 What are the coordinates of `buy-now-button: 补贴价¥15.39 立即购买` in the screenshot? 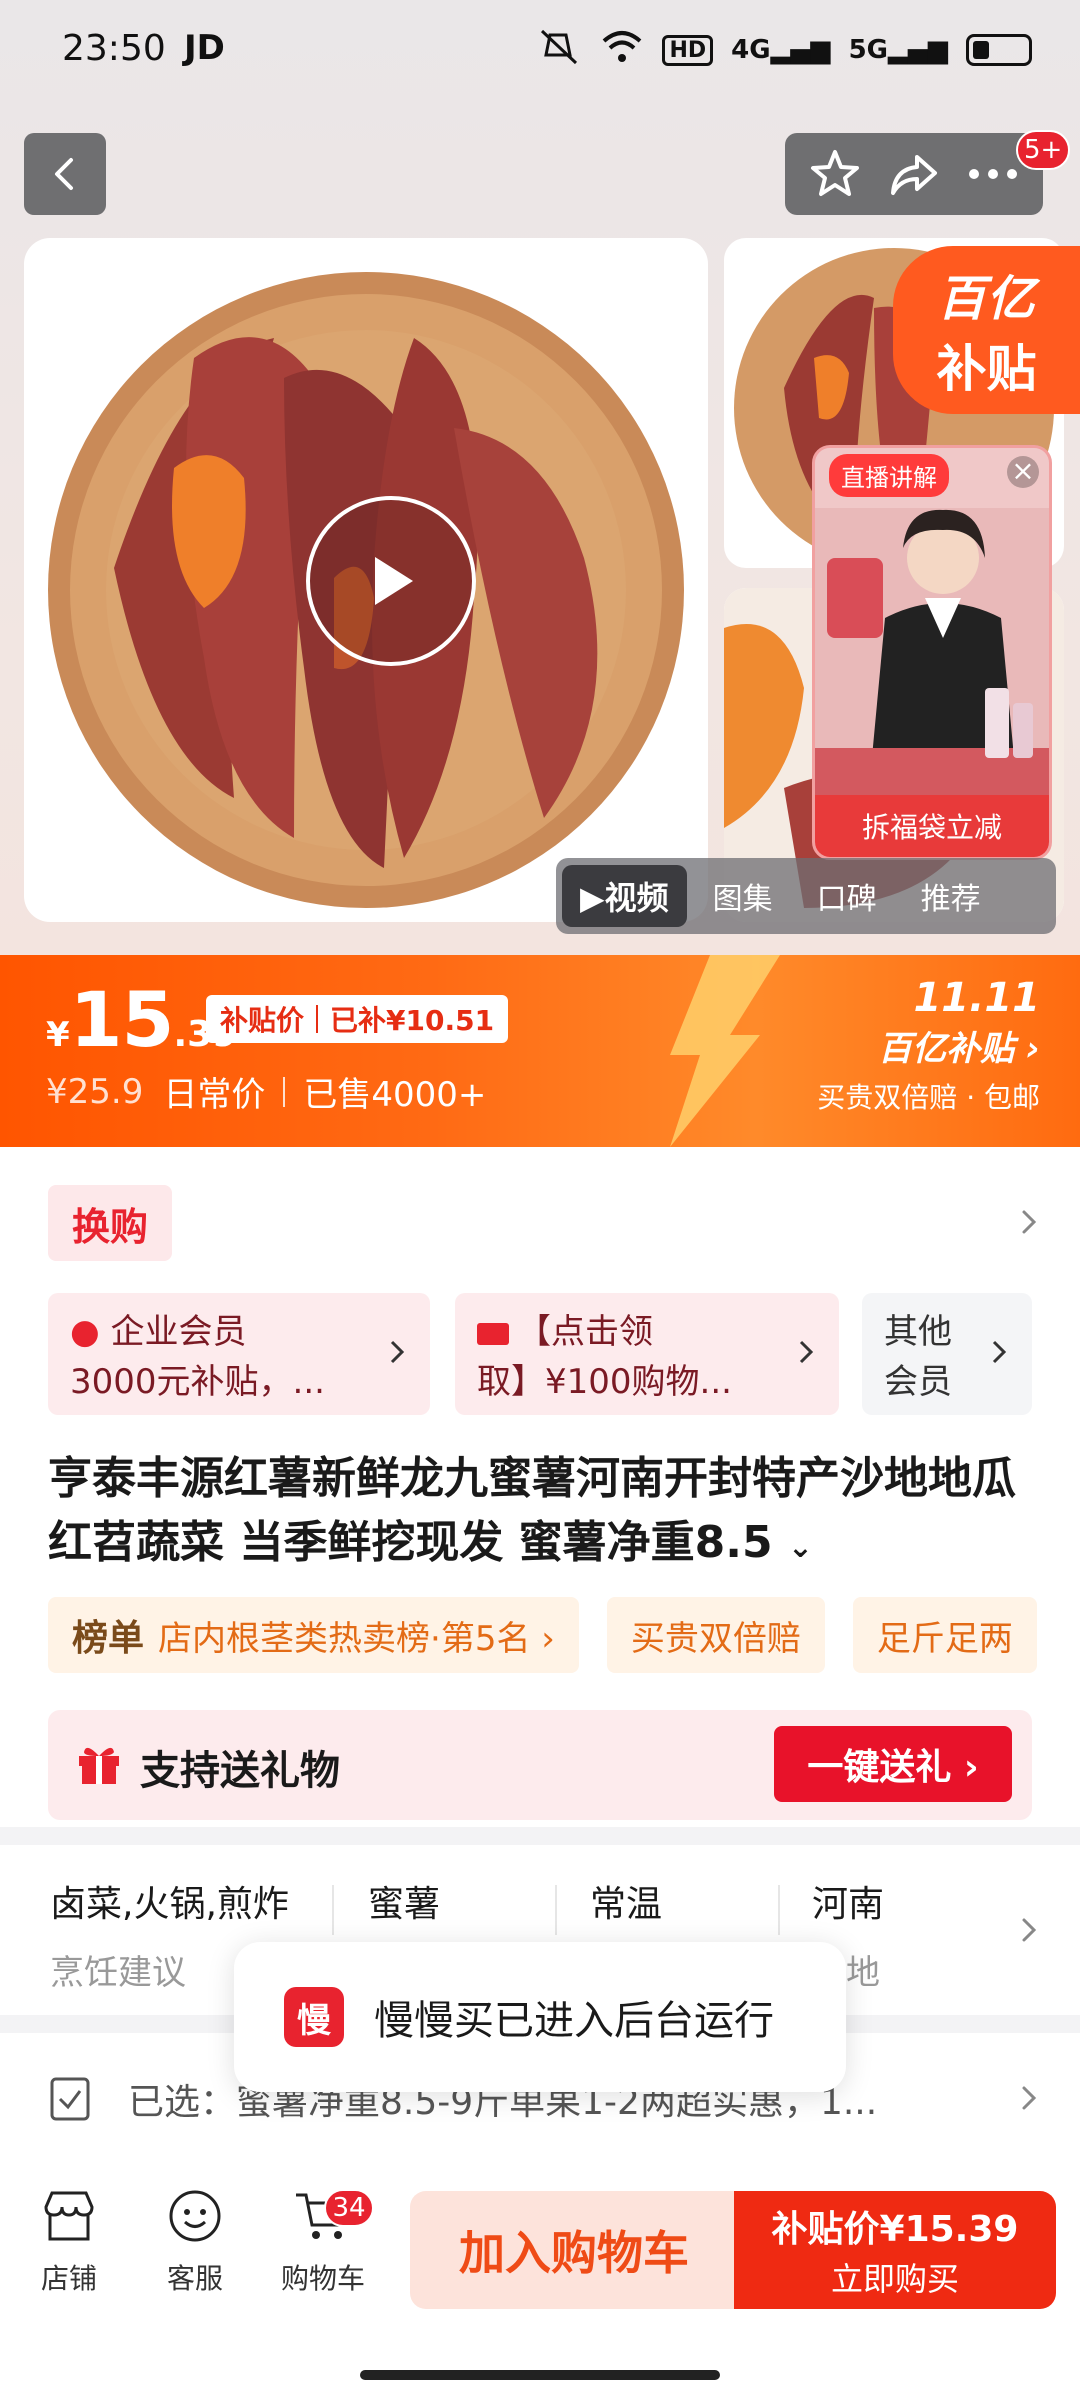 It's located at (895, 2250).